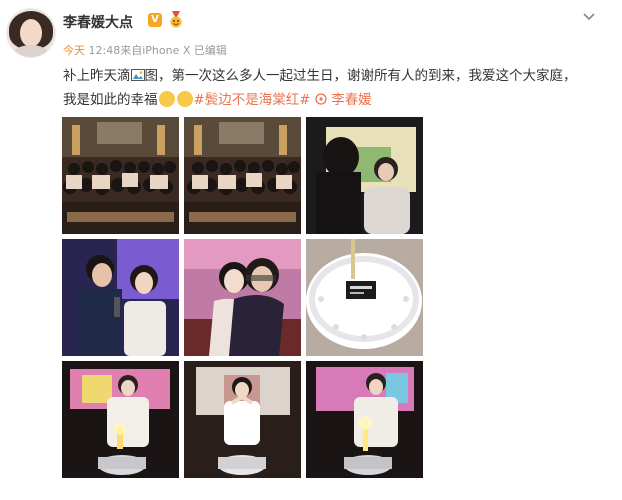  What do you see at coordinates (210, 50) in the screenshot?
I see `edited-label: 已编辑` at bounding box center [210, 50].